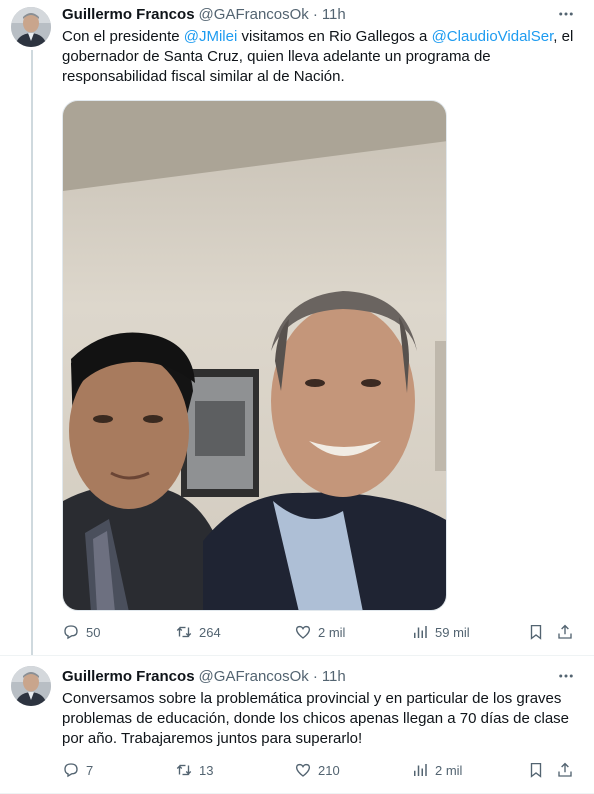 The image size is (594, 794). I want to click on like-button: 2 mil, so click(319, 632).